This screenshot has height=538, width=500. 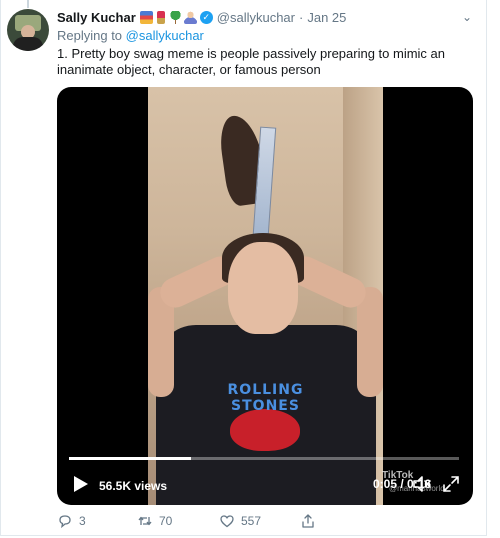 What do you see at coordinates (467, 17) in the screenshot?
I see `tweet-menu-chevron-down-icon: ⌄` at bounding box center [467, 17].